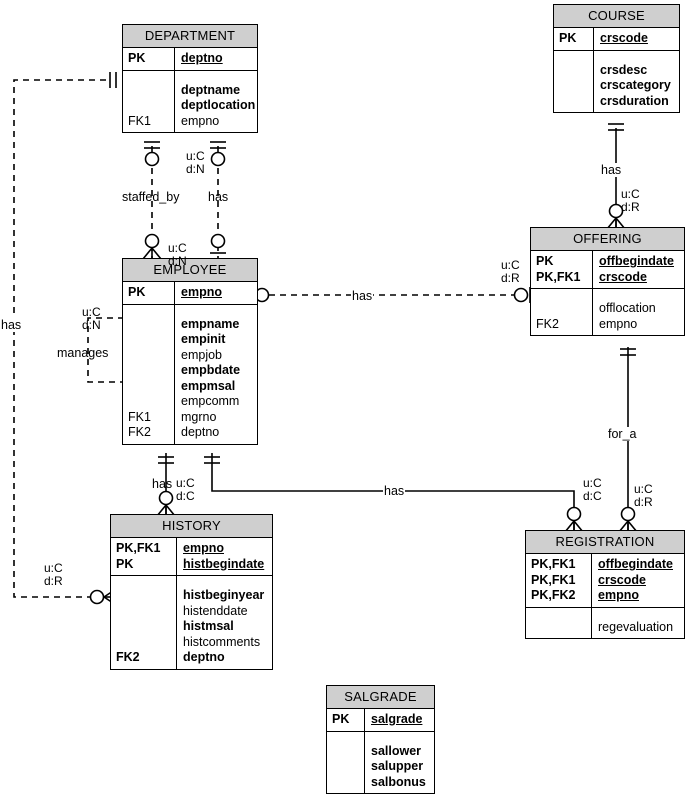 The width and height of the screenshot is (690, 803). I want to click on attr-column: sallower salupper salbonus, so click(399, 763).